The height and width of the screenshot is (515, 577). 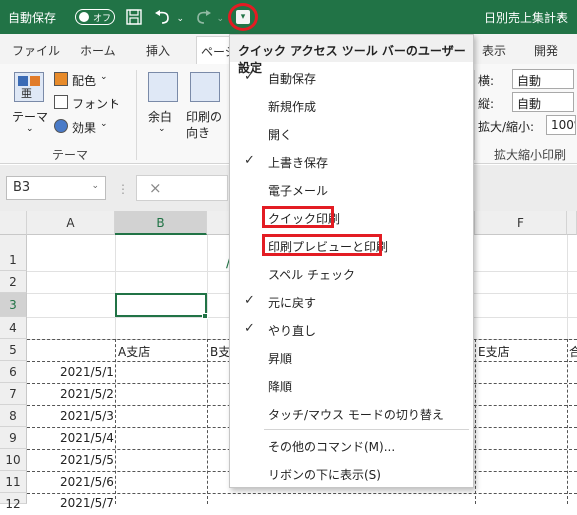 What do you see at coordinates (13, 394) in the screenshot?
I see `row-header-7: 7` at bounding box center [13, 394].